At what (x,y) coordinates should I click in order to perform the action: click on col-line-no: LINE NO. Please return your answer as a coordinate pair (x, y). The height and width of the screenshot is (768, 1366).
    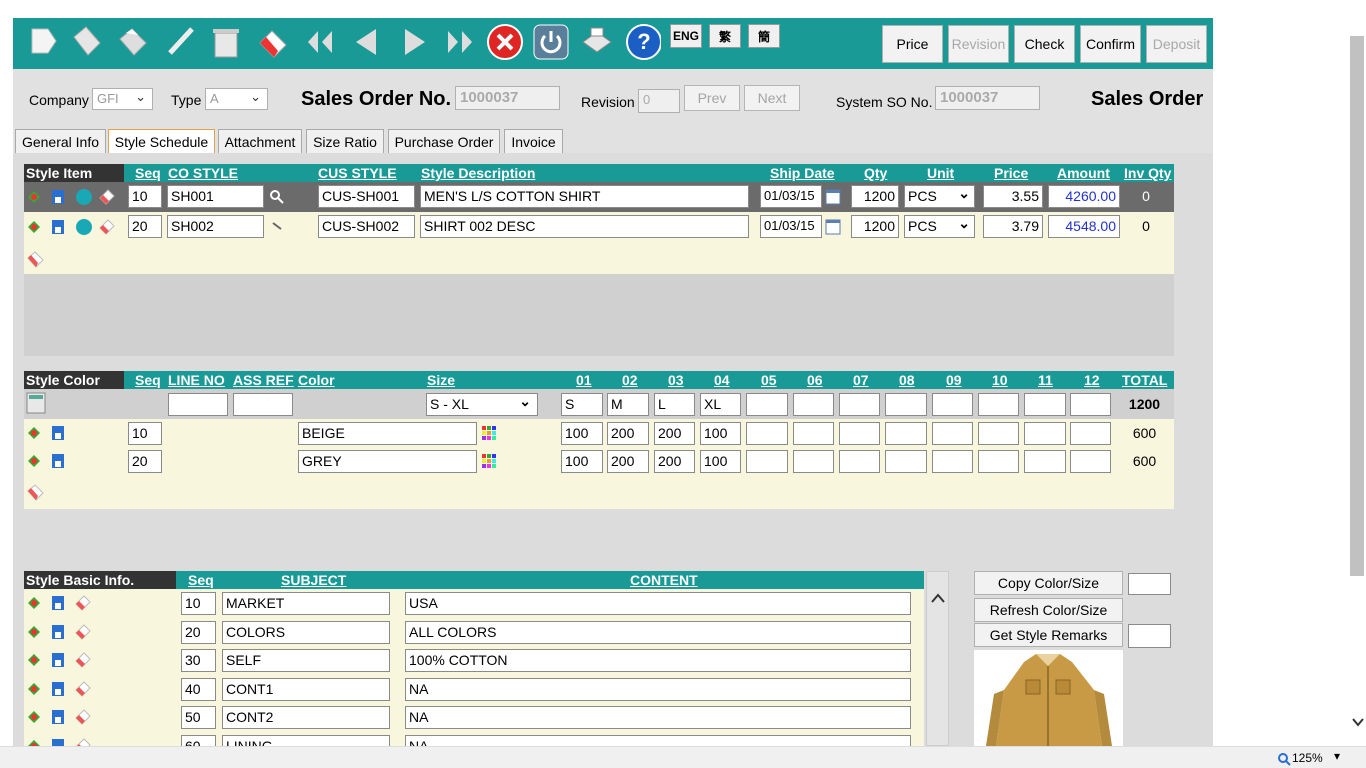
    Looking at the image, I should click on (196, 380).